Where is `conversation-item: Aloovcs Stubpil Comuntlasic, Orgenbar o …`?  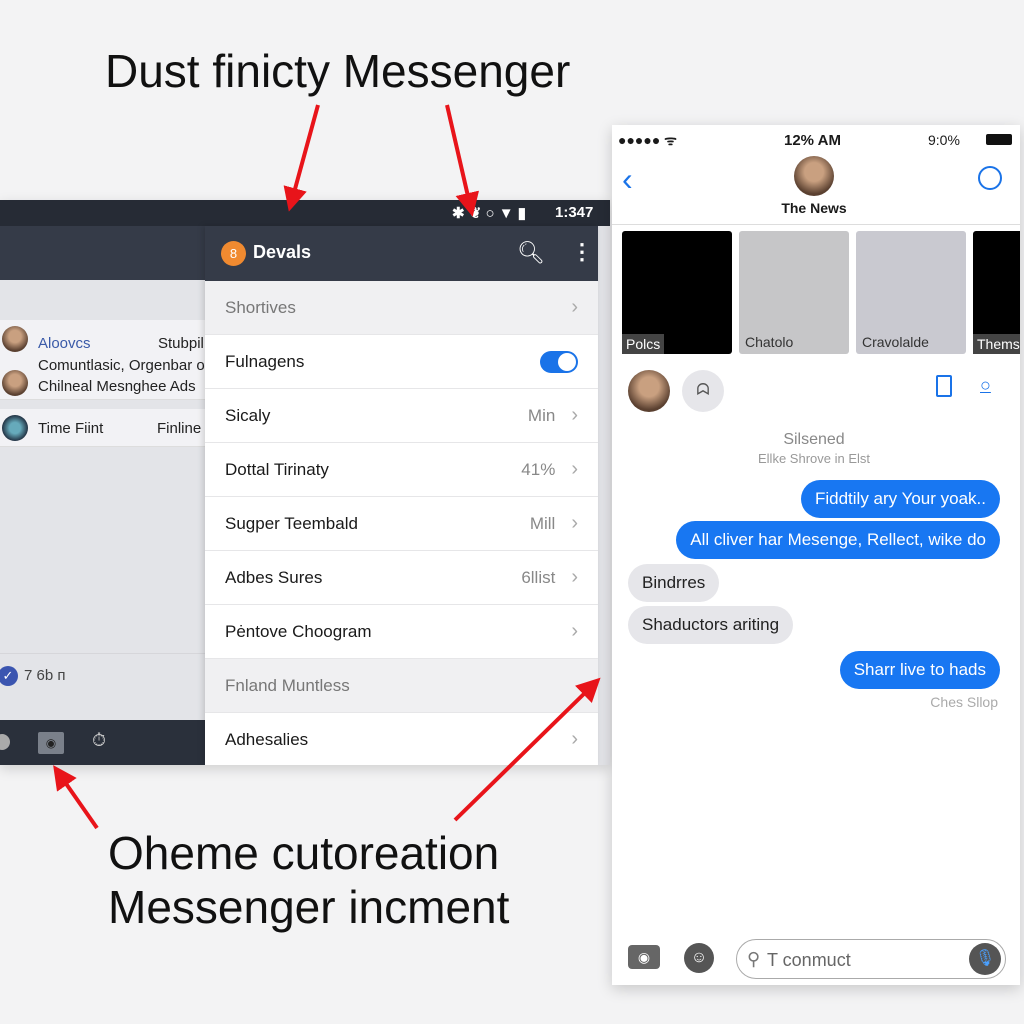 conversation-item: Aloovcs Stubpil Comuntlasic, Orgenbar o … is located at coordinates (107, 360).